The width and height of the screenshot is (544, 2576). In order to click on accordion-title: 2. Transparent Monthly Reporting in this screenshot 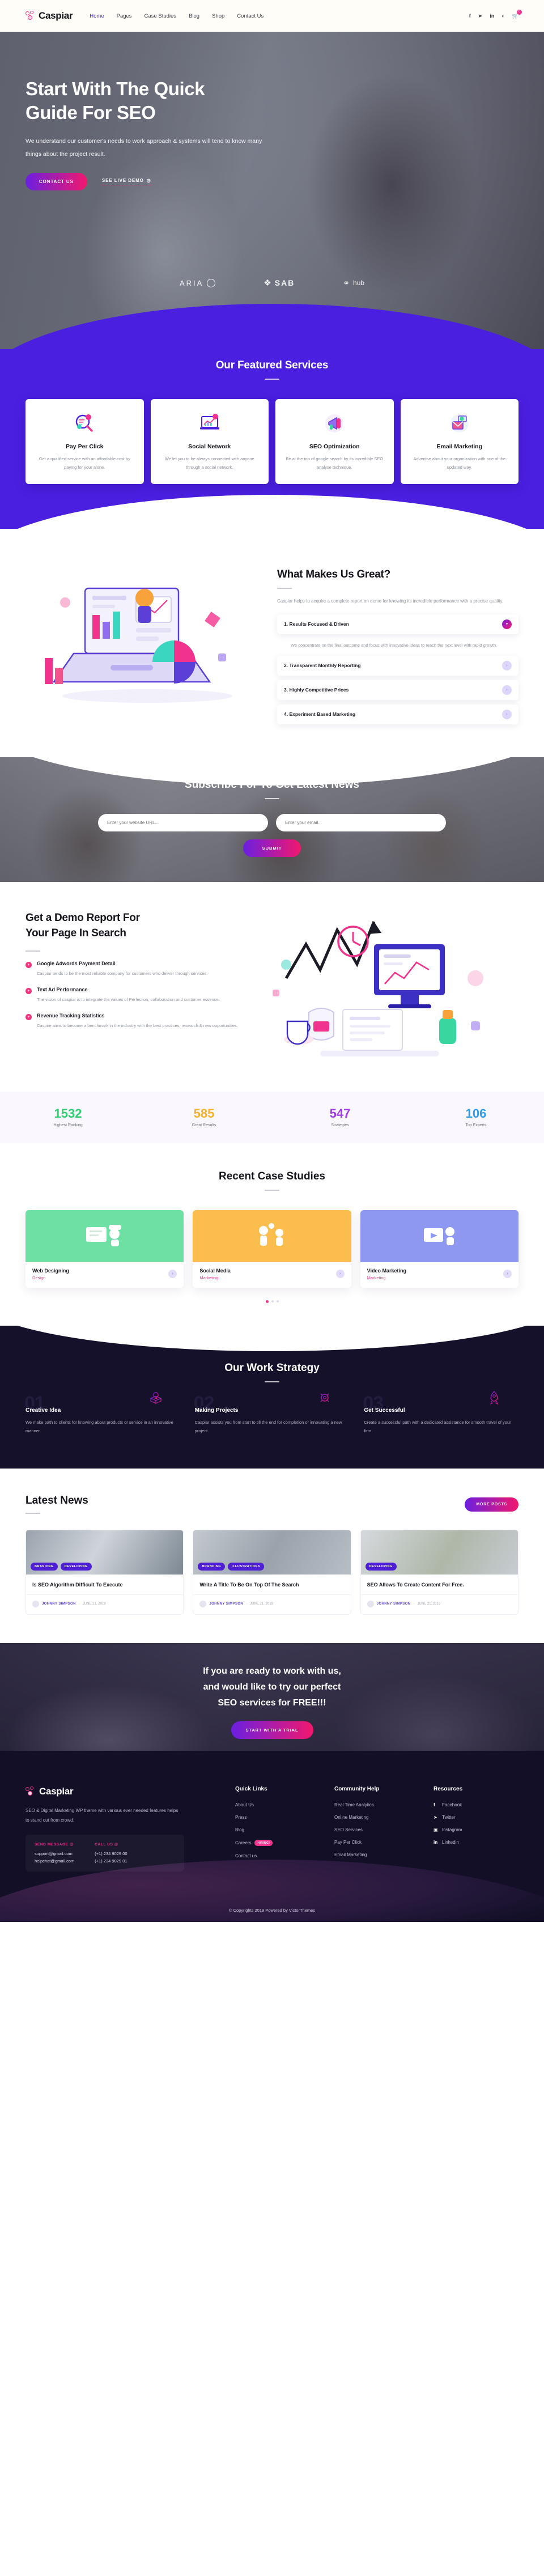, I will do `click(322, 666)`.